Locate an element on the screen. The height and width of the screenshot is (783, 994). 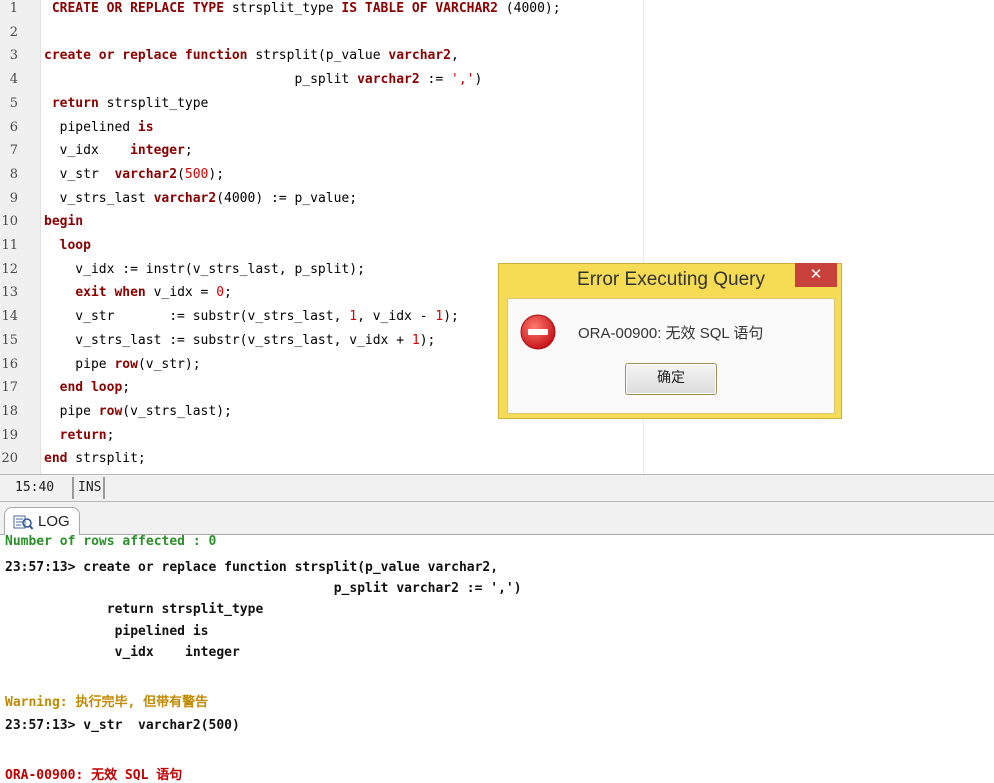
dialog-title: Error Executing Query is located at coordinates (671, 279).